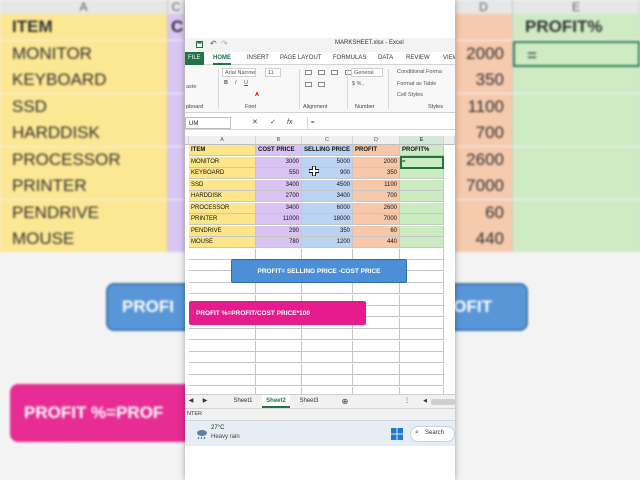 This screenshot has height=480, width=640. Describe the element at coordinates (449, 140) in the screenshot. I see `col-header-f` at that location.